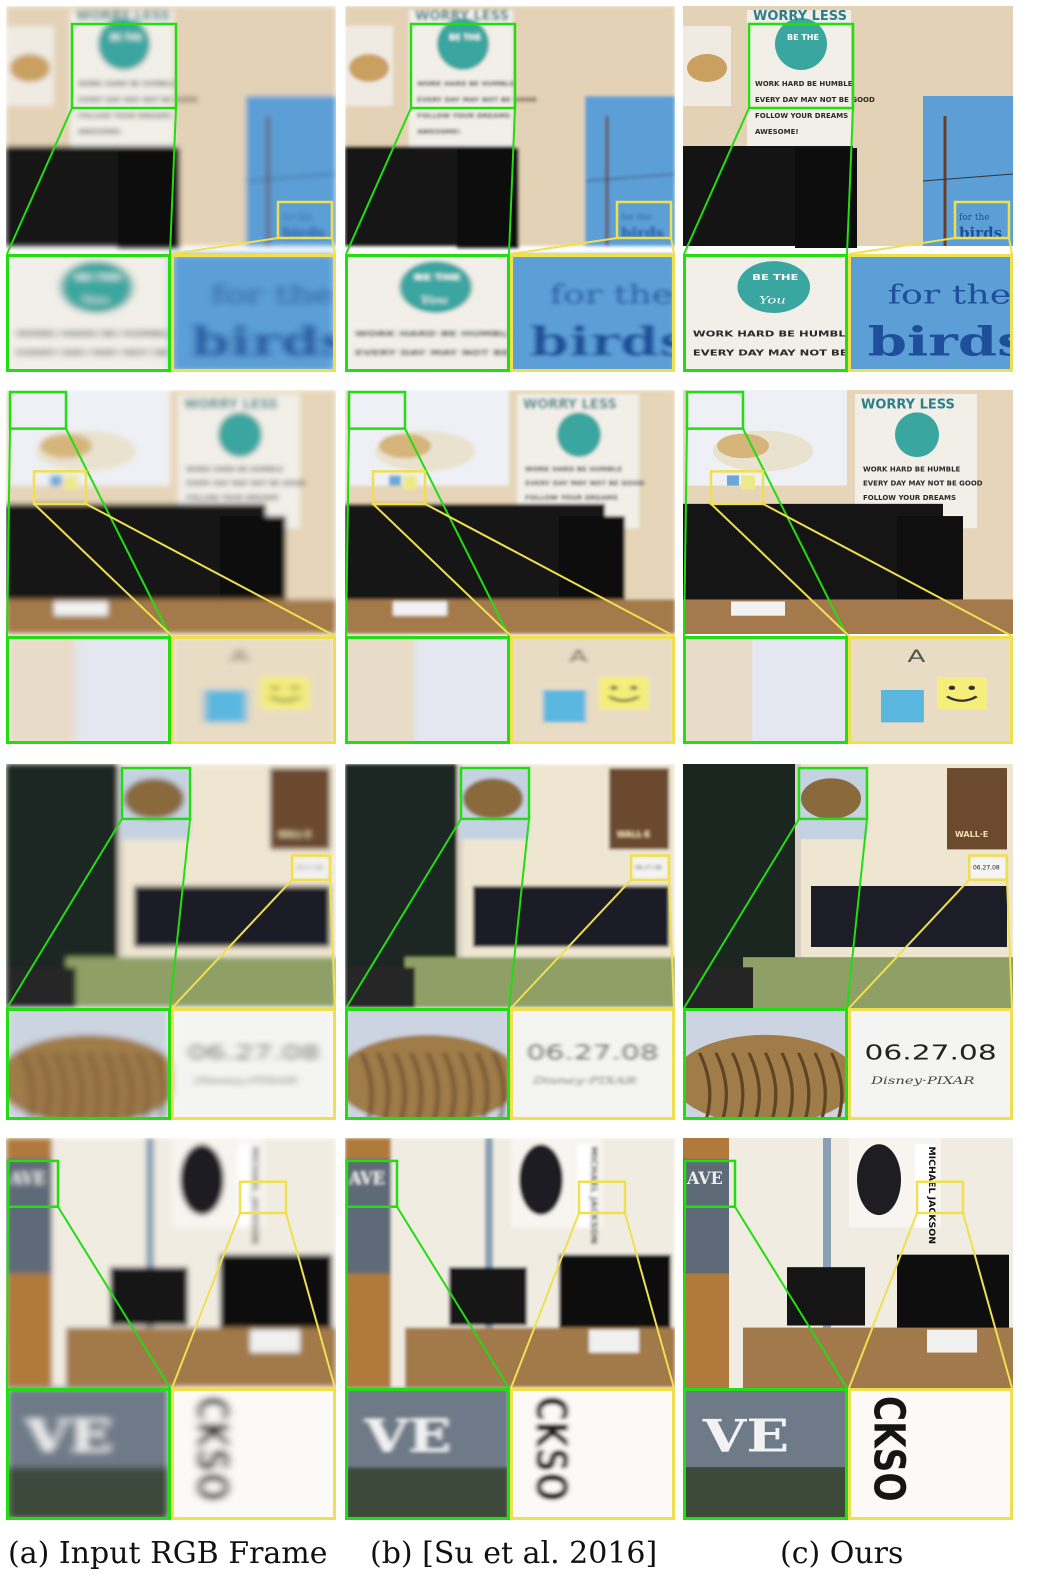  Describe the element at coordinates (514, 1553) in the screenshot. I see `caption-su-et-al-2016: (b) [Su et al. 2016]` at that location.